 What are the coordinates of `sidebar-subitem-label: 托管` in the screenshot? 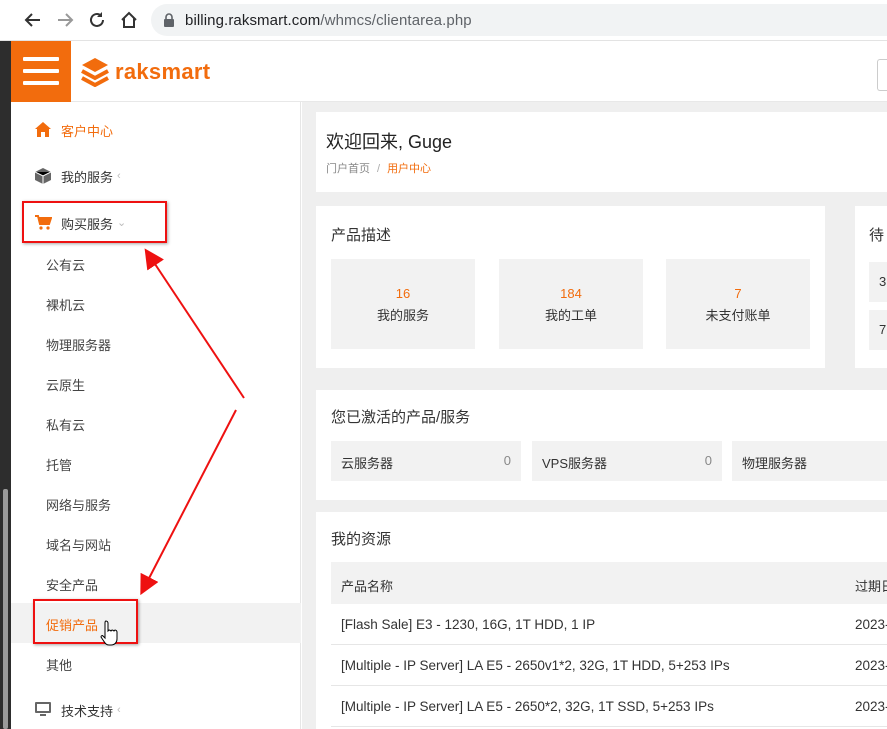 It's located at (59, 465).